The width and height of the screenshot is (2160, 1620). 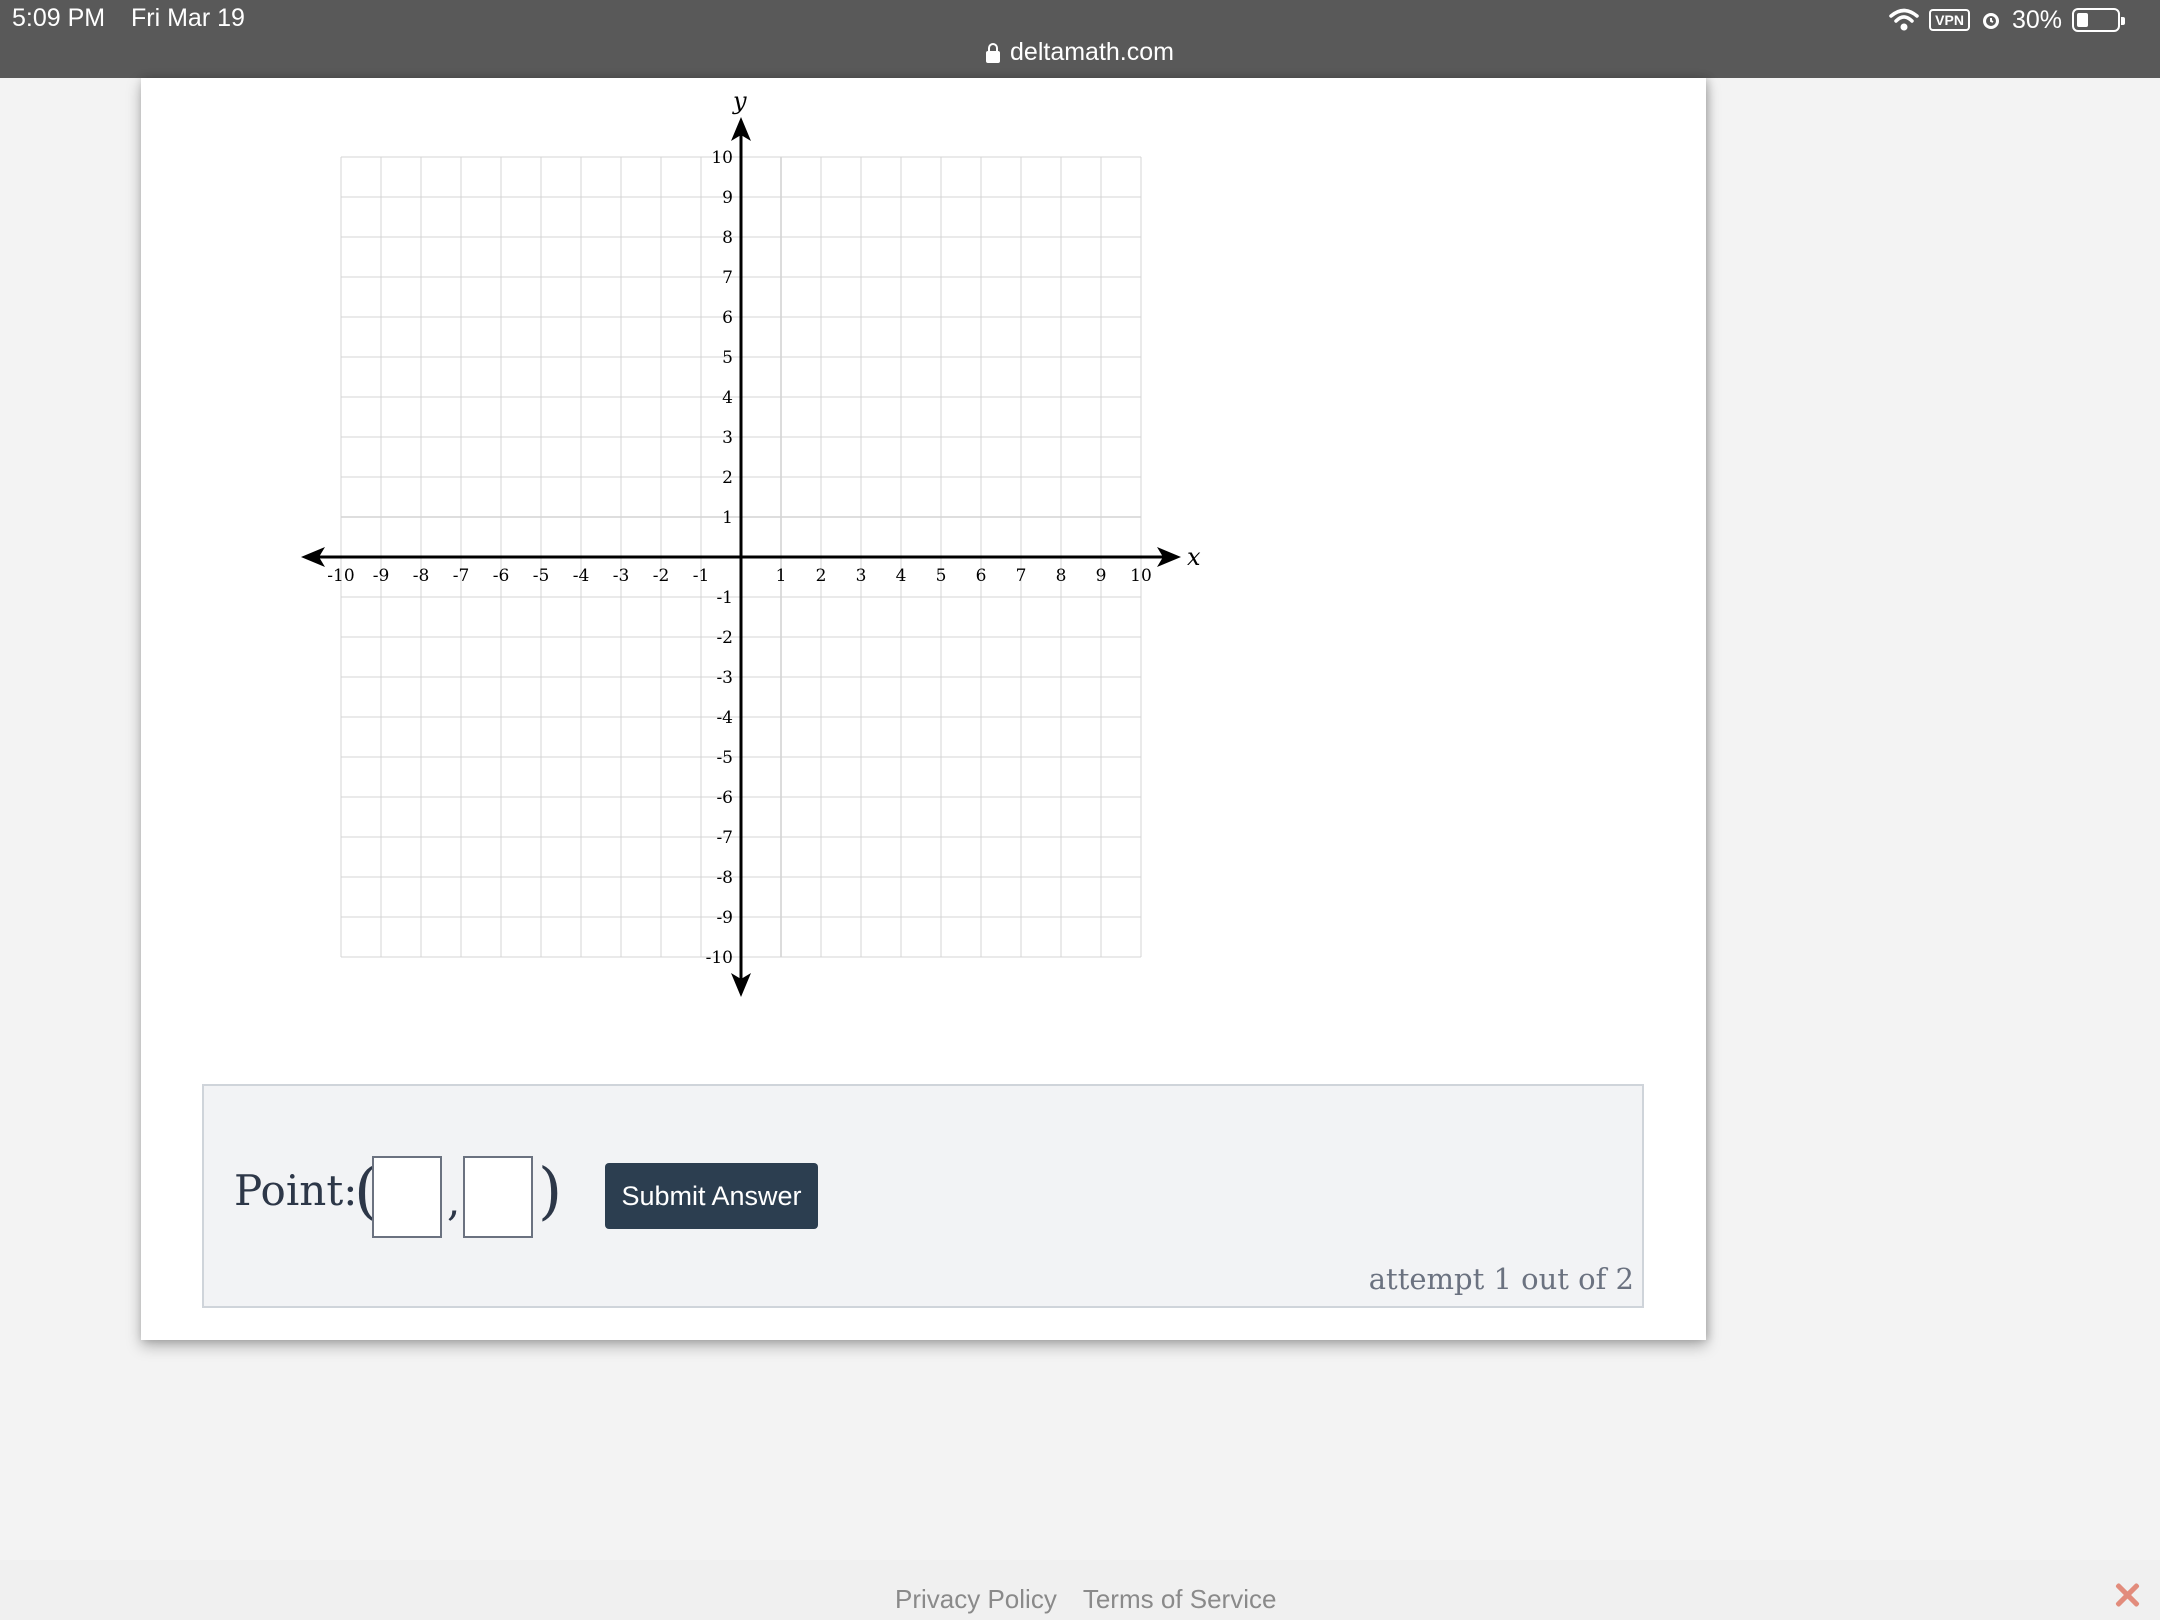 I want to click on y-tick-label: -10, so click(x=719, y=958).